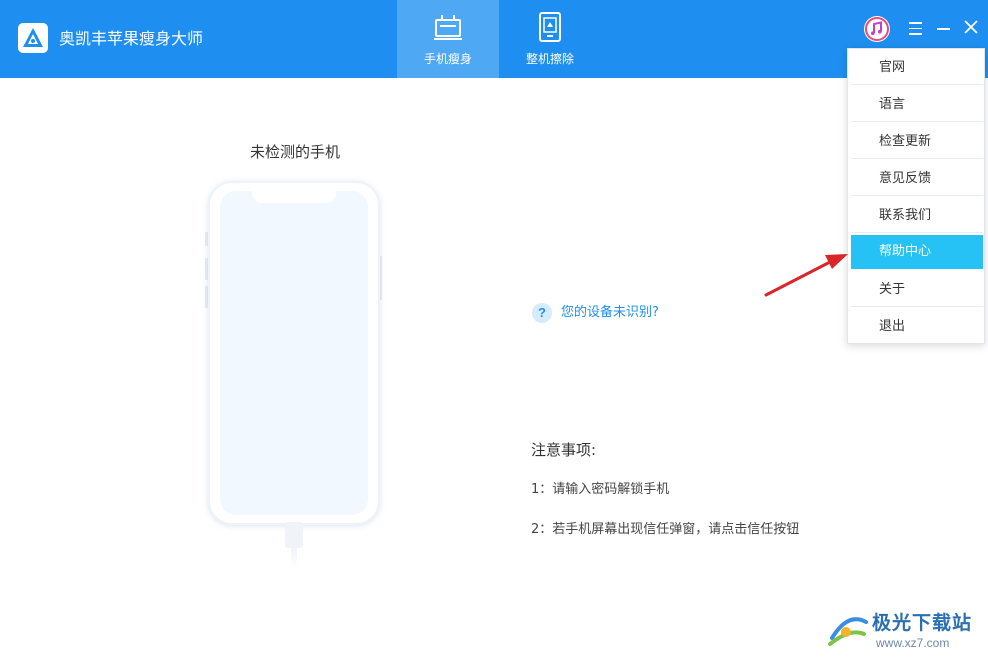 The image size is (988, 662). Describe the element at coordinates (564, 450) in the screenshot. I see `notes-title: 注意事项:` at that location.